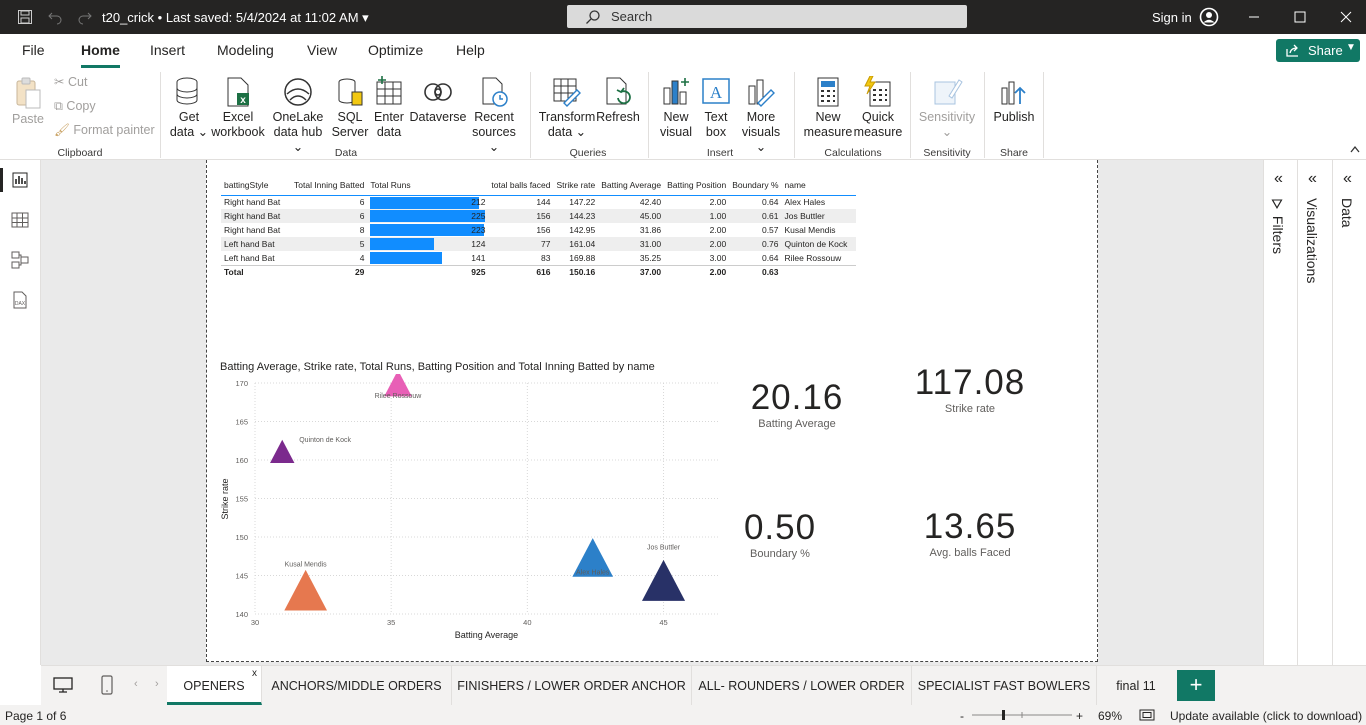  Describe the element at coordinates (329, 186) in the screenshot. I see `column-header: Total Inning Batted` at that location.